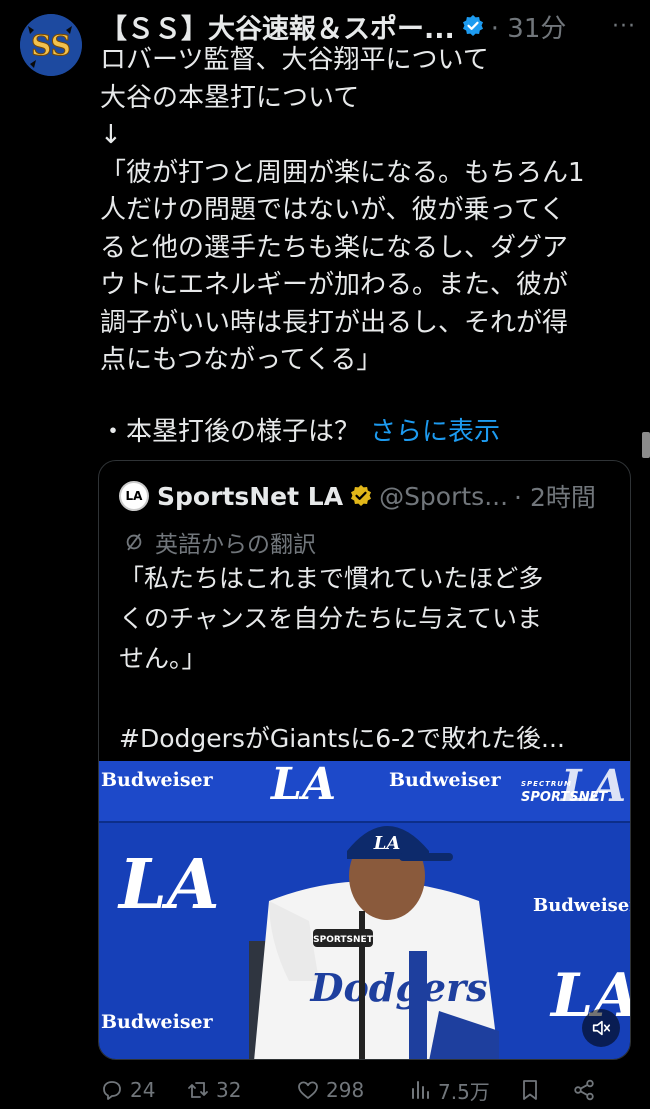 The image size is (650, 1109). I want to click on manager-figure: LA Dodgers SPORTSNET, so click(374, 942).